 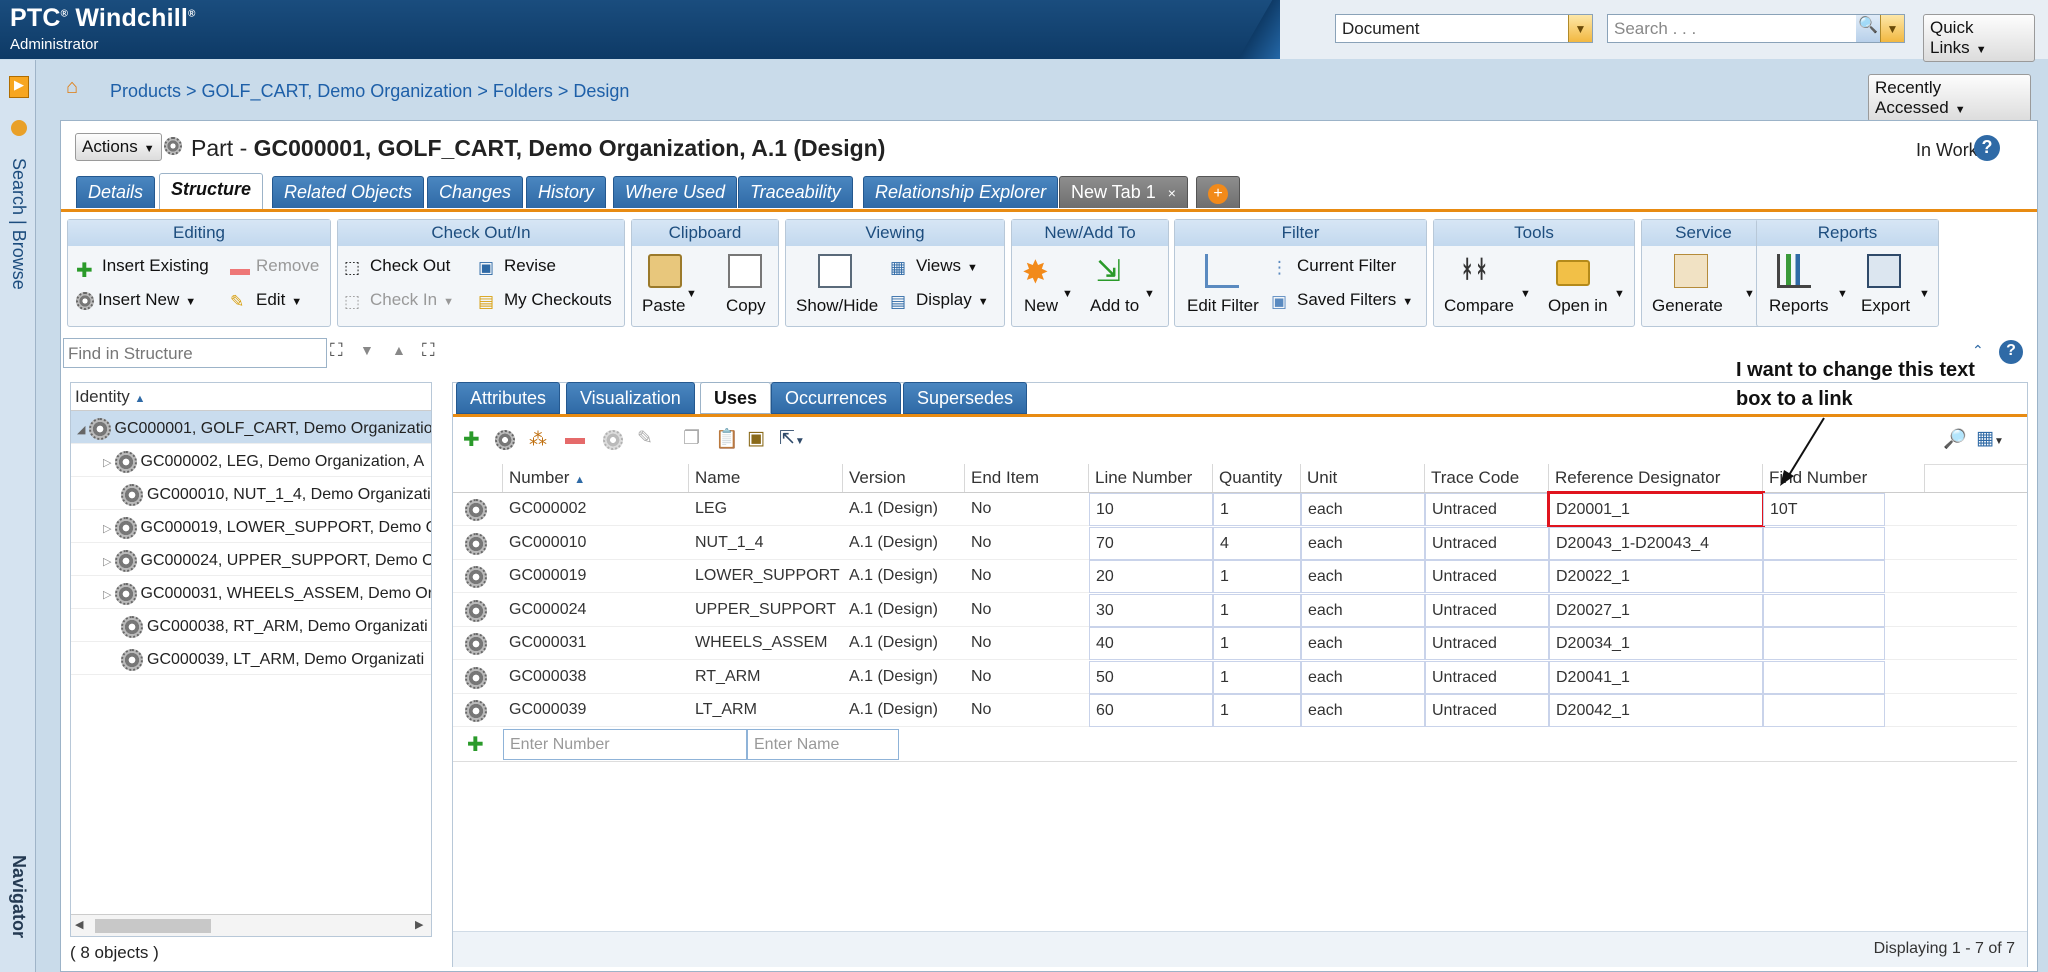 I want to click on reference-designator-field: D20043_1-D20043_4, so click(x=1656, y=543).